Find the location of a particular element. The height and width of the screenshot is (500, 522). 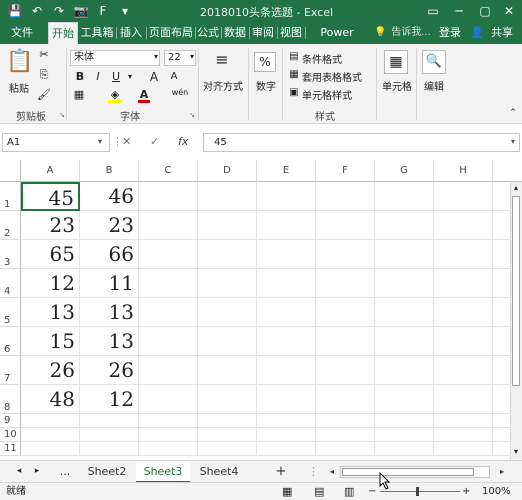

row-header: 2 is located at coordinates (10, 225).